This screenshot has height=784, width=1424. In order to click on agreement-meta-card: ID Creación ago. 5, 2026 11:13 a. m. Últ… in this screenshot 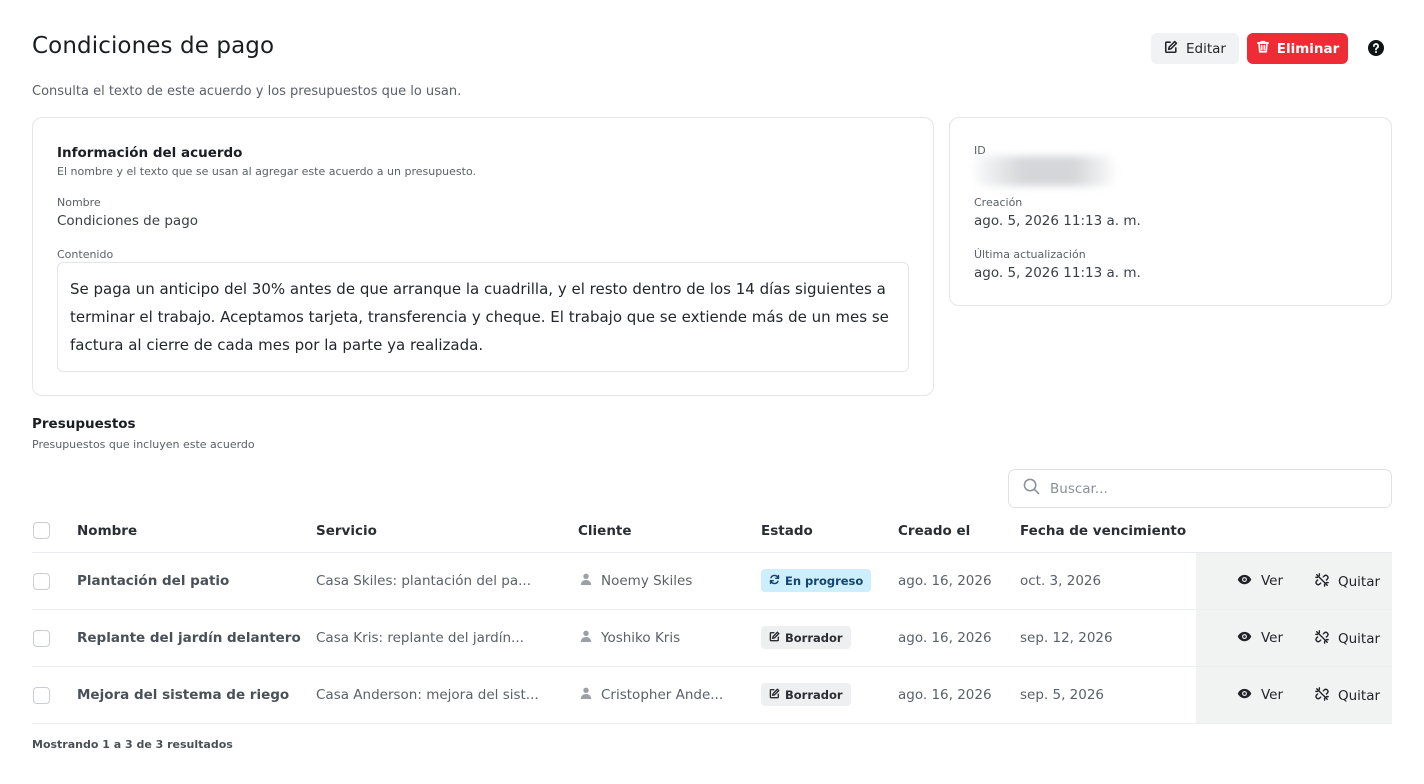, I will do `click(1170, 211)`.